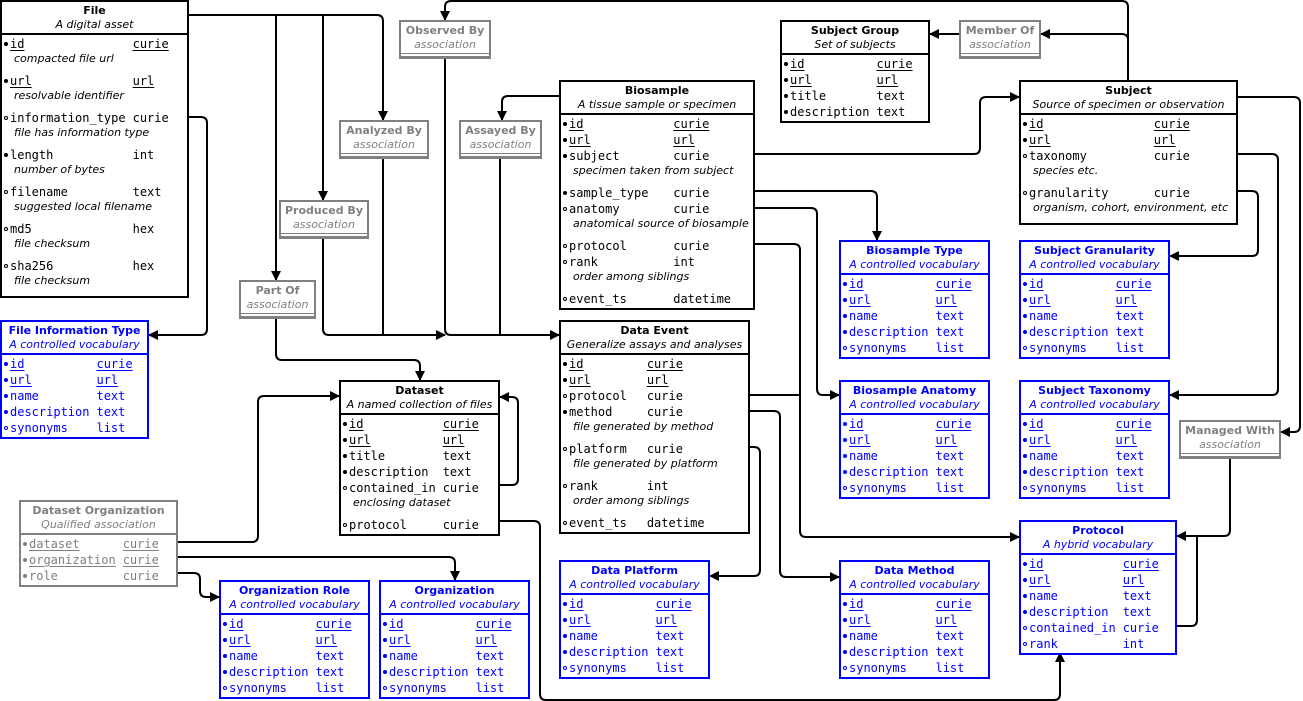  I want to click on table-member-of: Member Of association, so click(1000, 39).